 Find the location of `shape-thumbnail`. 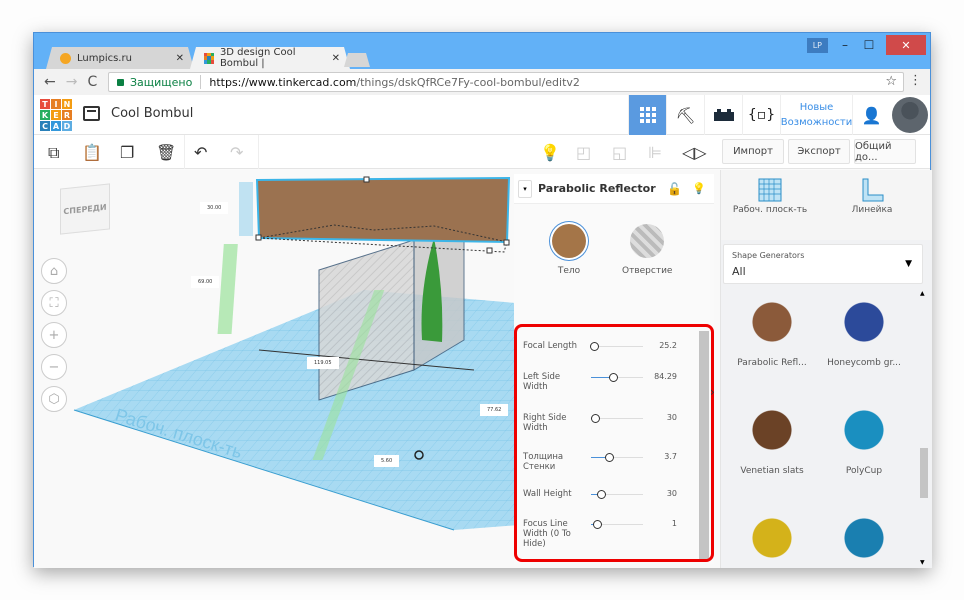

shape-thumbnail is located at coordinates (772, 538).